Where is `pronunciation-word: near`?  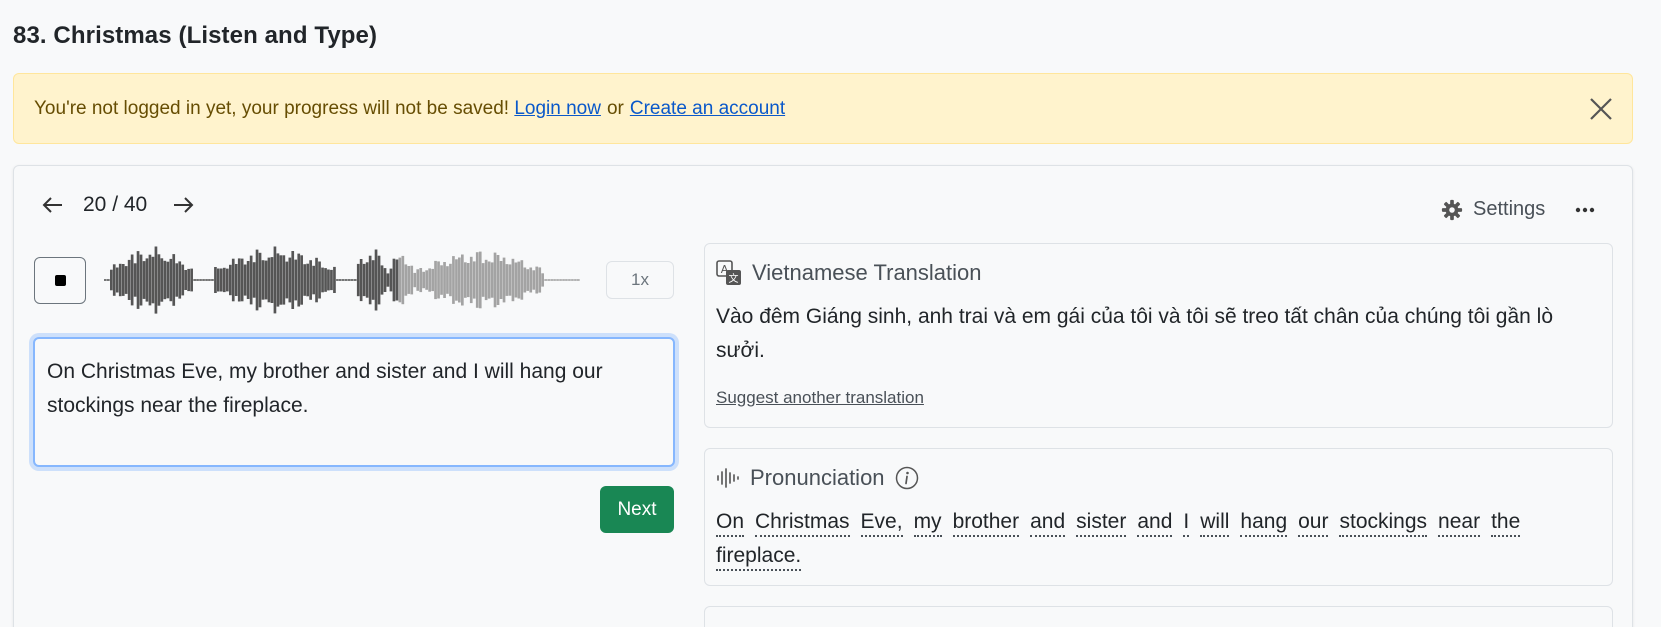
pronunciation-word: near is located at coordinates (1459, 523).